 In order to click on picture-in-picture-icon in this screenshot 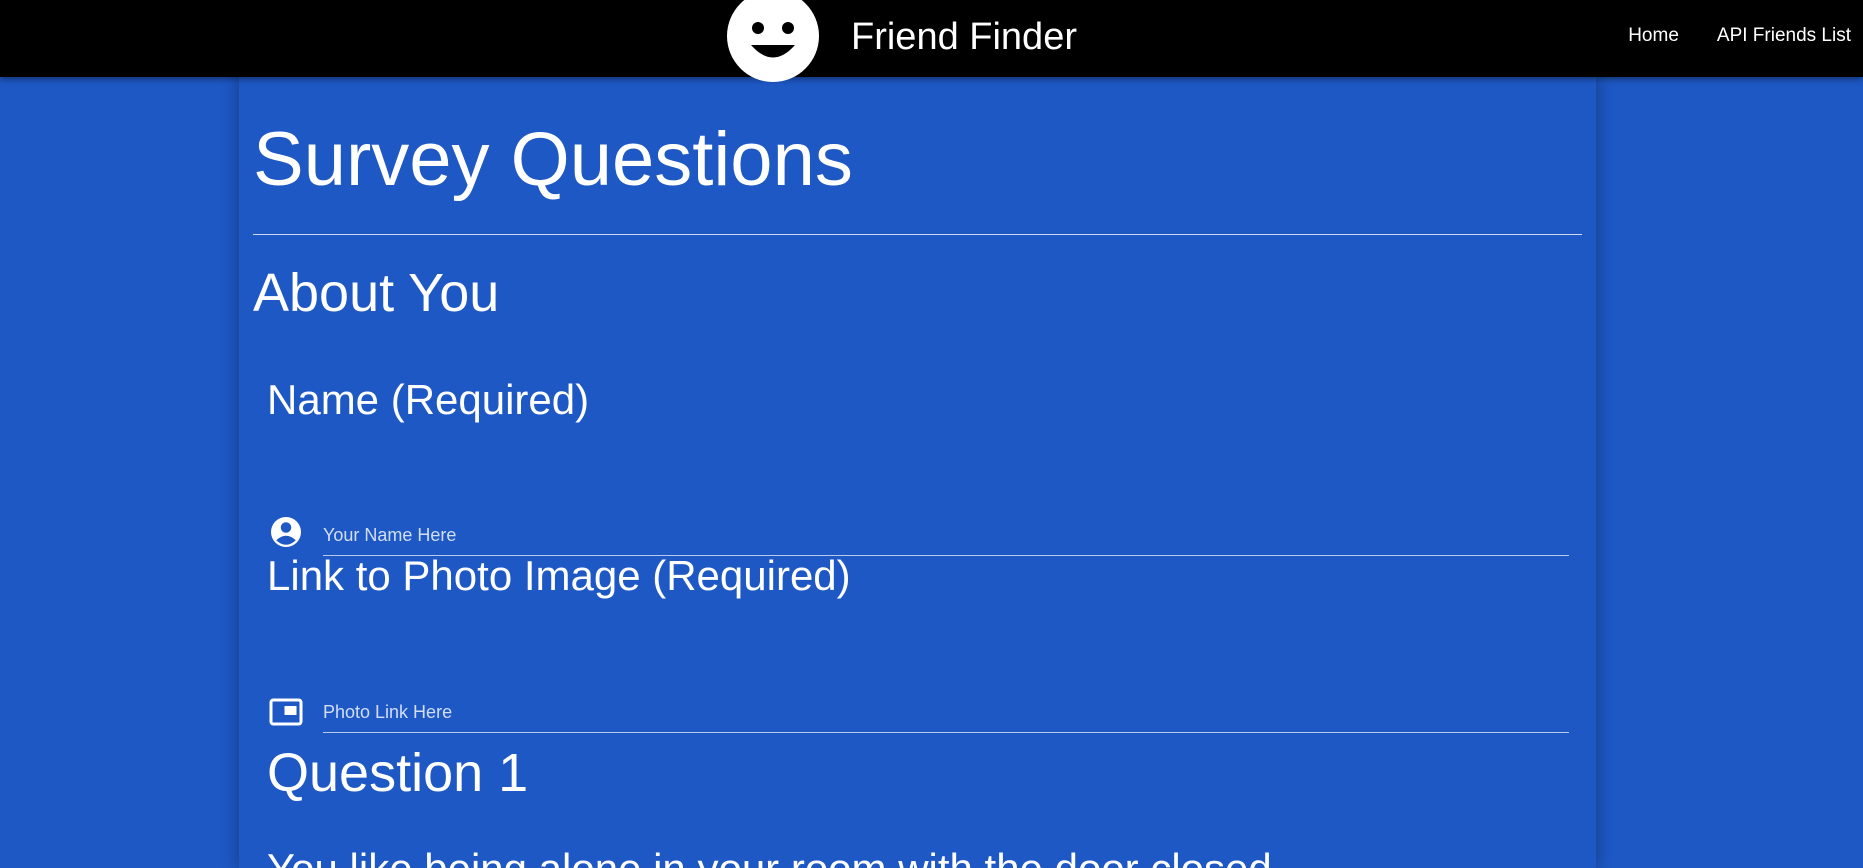, I will do `click(286, 712)`.